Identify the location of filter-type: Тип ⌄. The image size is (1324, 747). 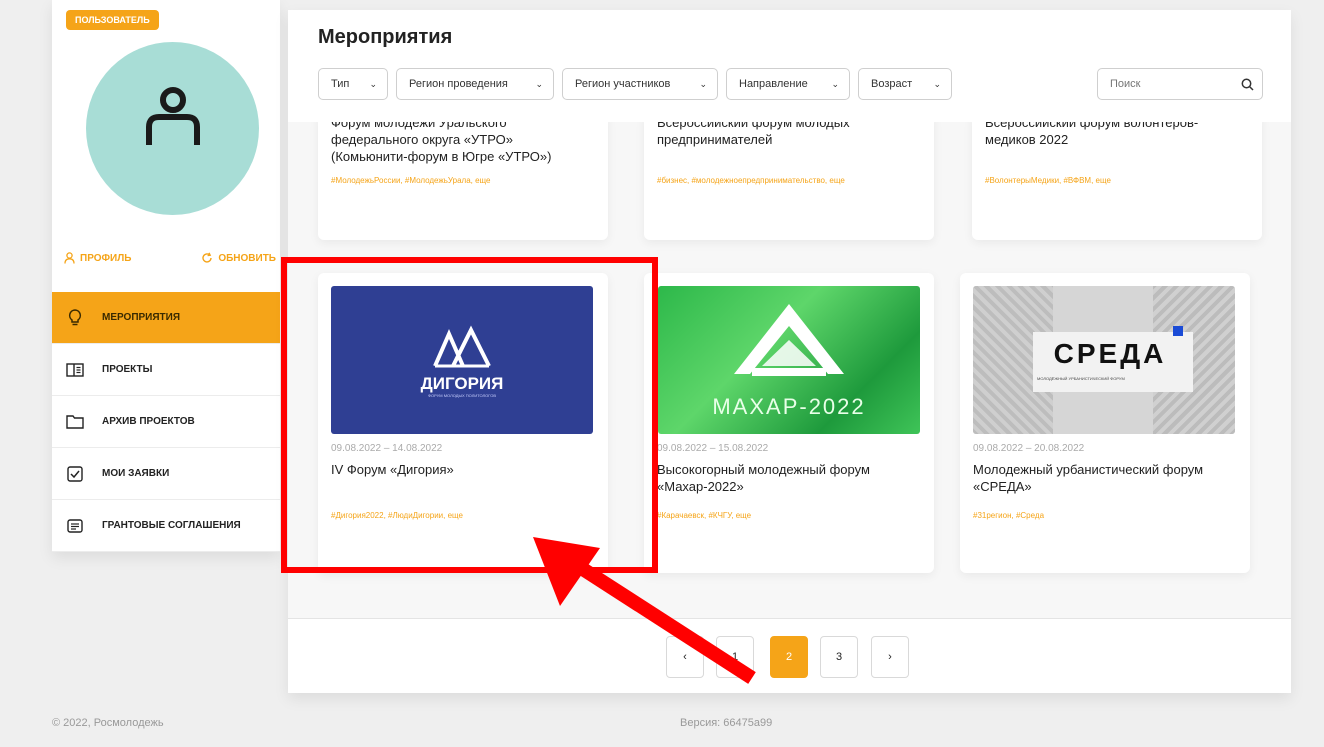
(353, 84).